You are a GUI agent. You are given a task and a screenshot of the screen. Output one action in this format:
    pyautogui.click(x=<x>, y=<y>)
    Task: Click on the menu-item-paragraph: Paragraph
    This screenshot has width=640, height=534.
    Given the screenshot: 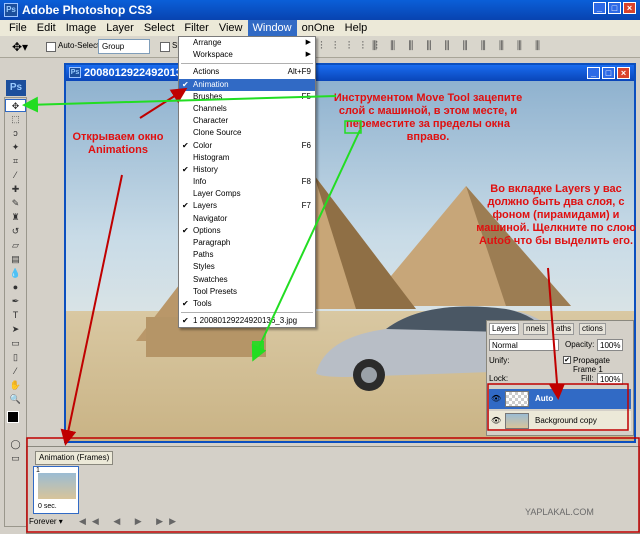 What is the action you would take?
    pyautogui.click(x=247, y=243)
    